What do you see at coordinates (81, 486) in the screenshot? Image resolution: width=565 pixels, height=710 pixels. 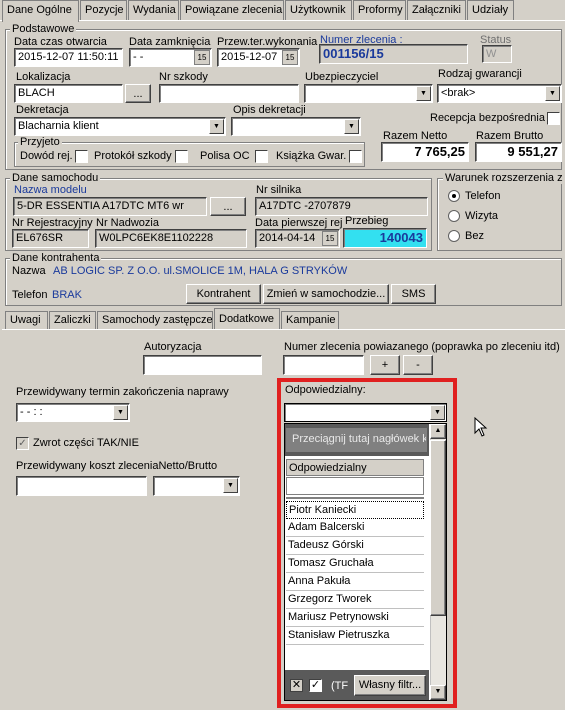 I see `koszt-netto-field` at bounding box center [81, 486].